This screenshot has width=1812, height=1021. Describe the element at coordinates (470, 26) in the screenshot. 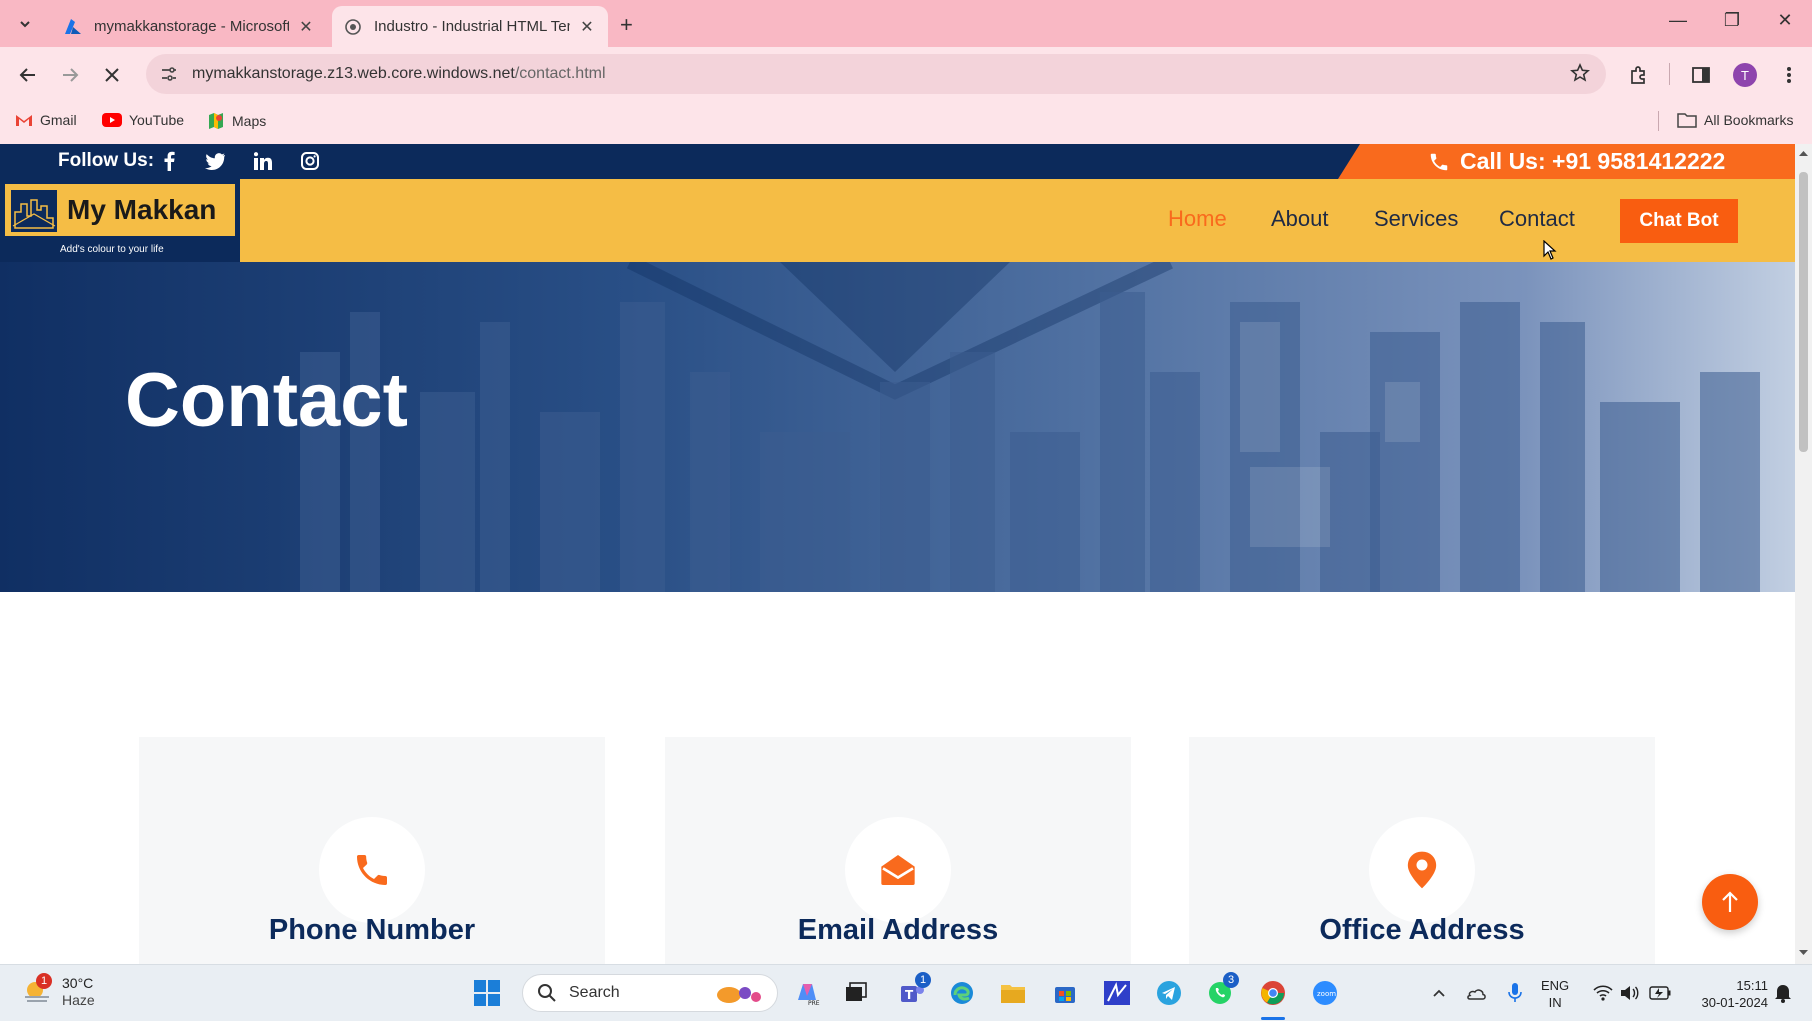

I see `tab-industro: Industro - Industrial HTML Tem ✕` at that location.